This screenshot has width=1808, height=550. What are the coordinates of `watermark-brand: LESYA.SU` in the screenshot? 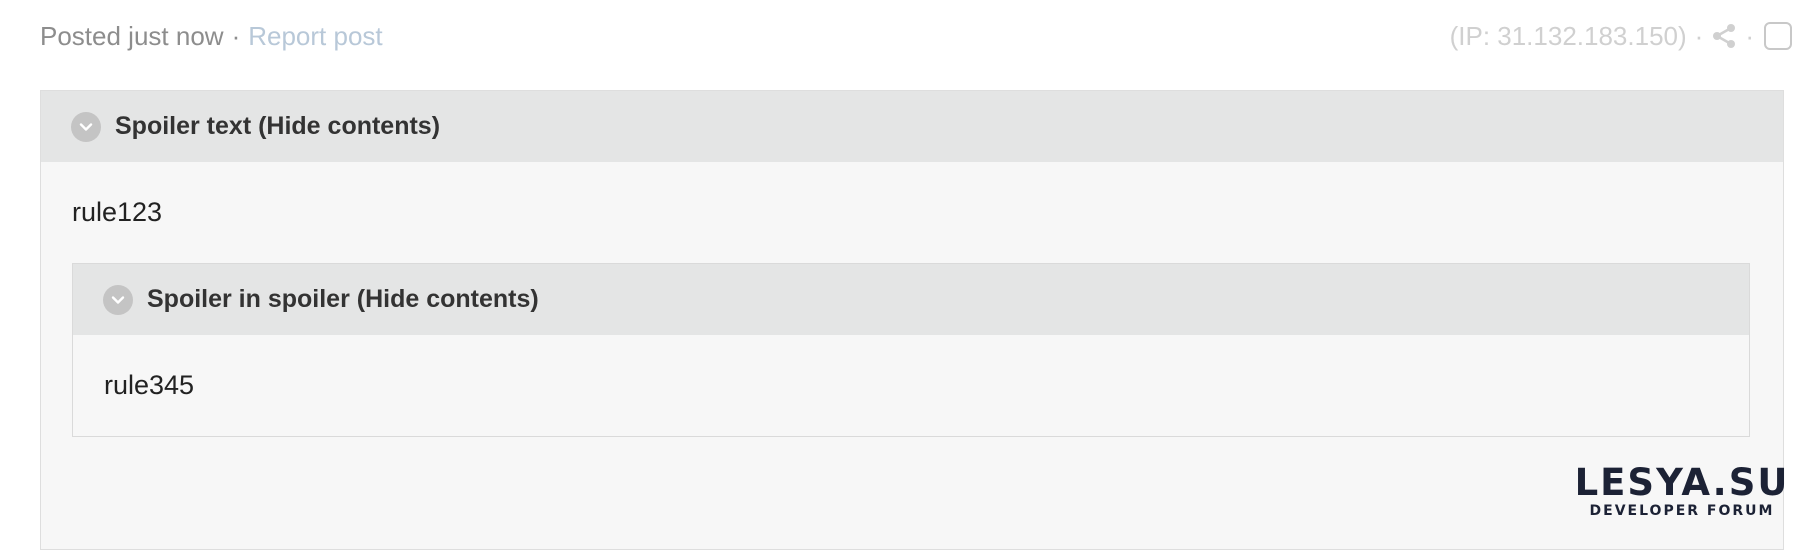 It's located at (1682, 482).